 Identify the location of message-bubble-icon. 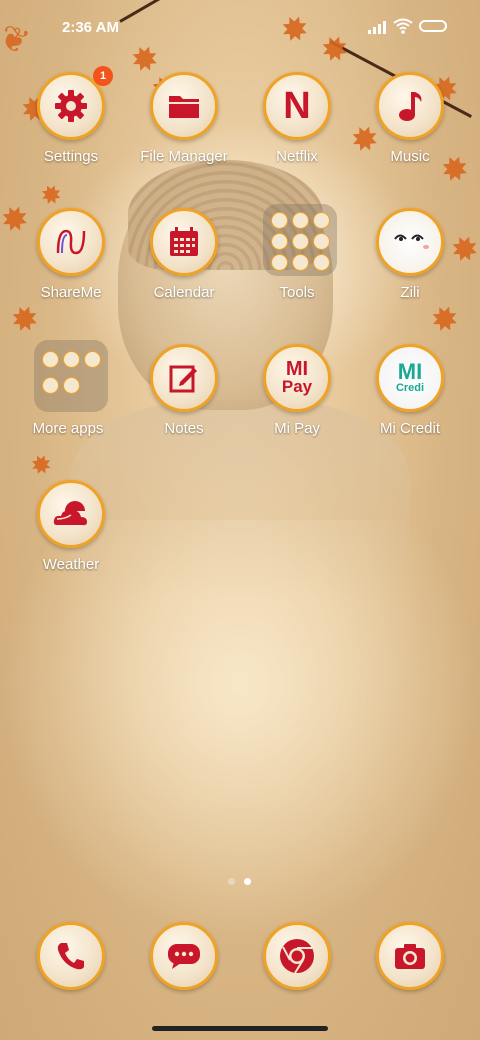
(184, 956).